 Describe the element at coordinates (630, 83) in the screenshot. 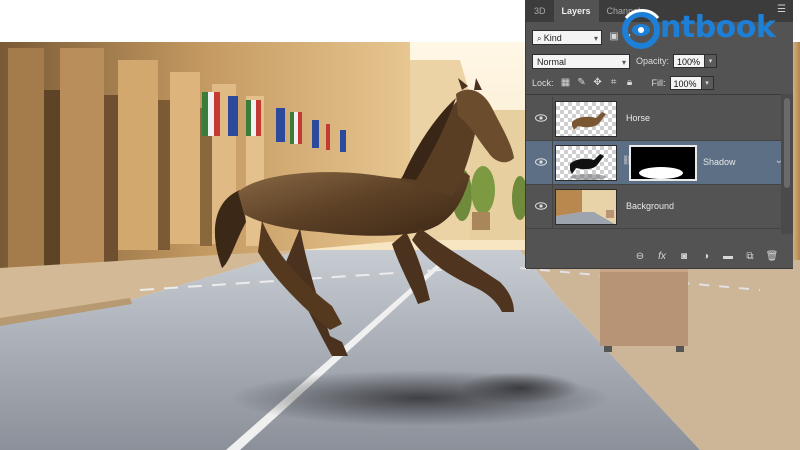

I see `lock-all-icon: 🔒︎` at that location.